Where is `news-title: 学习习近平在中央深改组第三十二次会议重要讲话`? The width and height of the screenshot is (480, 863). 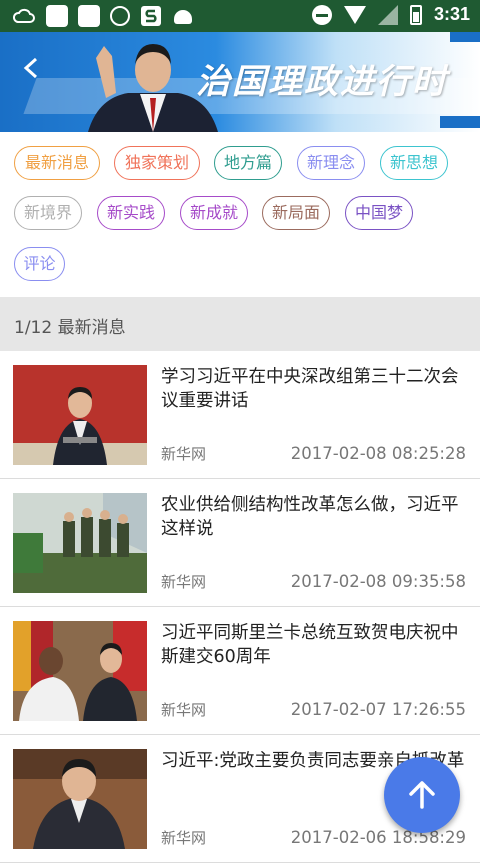
news-title: 学习习近平在中央深改组第三十二次会议重要讲话 is located at coordinates (310, 389).